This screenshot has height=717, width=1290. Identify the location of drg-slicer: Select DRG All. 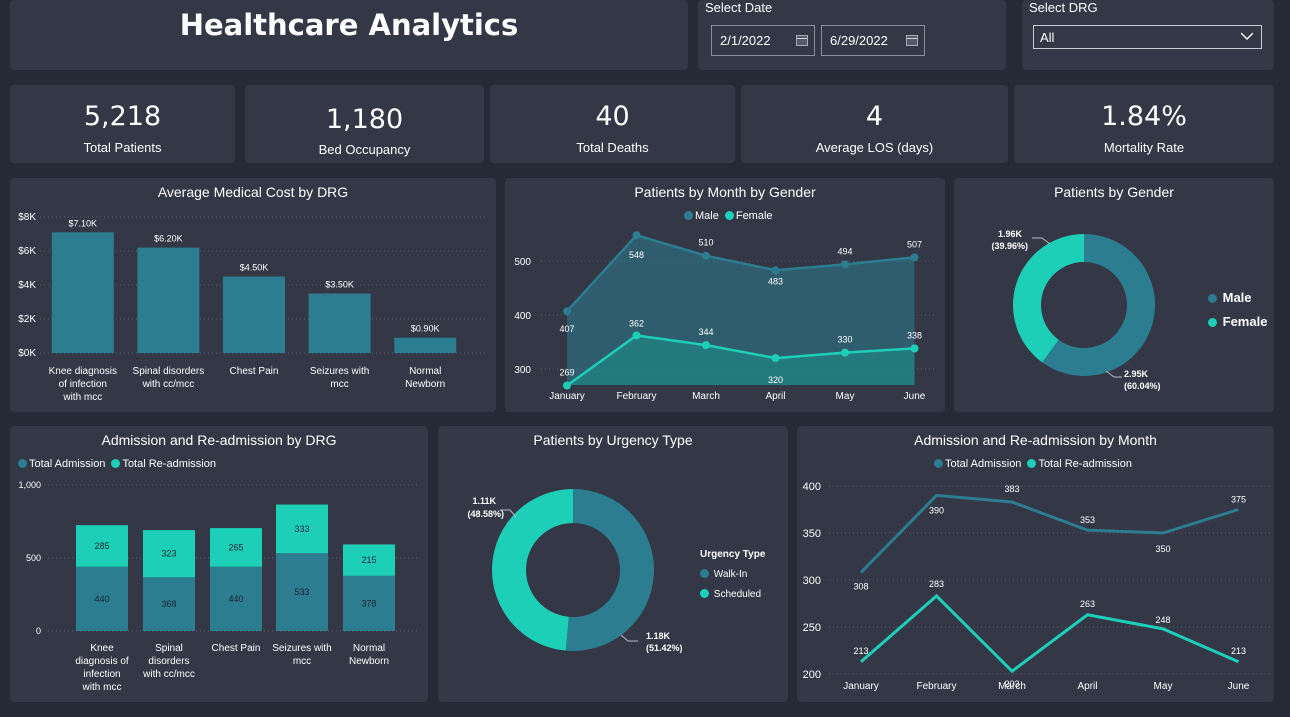
(1148, 35).